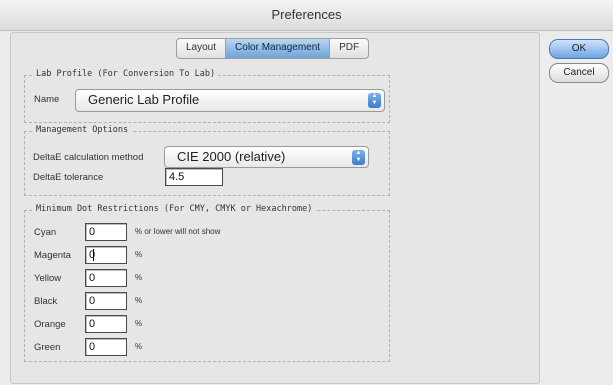 The height and width of the screenshot is (385, 613). I want to click on window-title: Preferences, so click(306, 14).